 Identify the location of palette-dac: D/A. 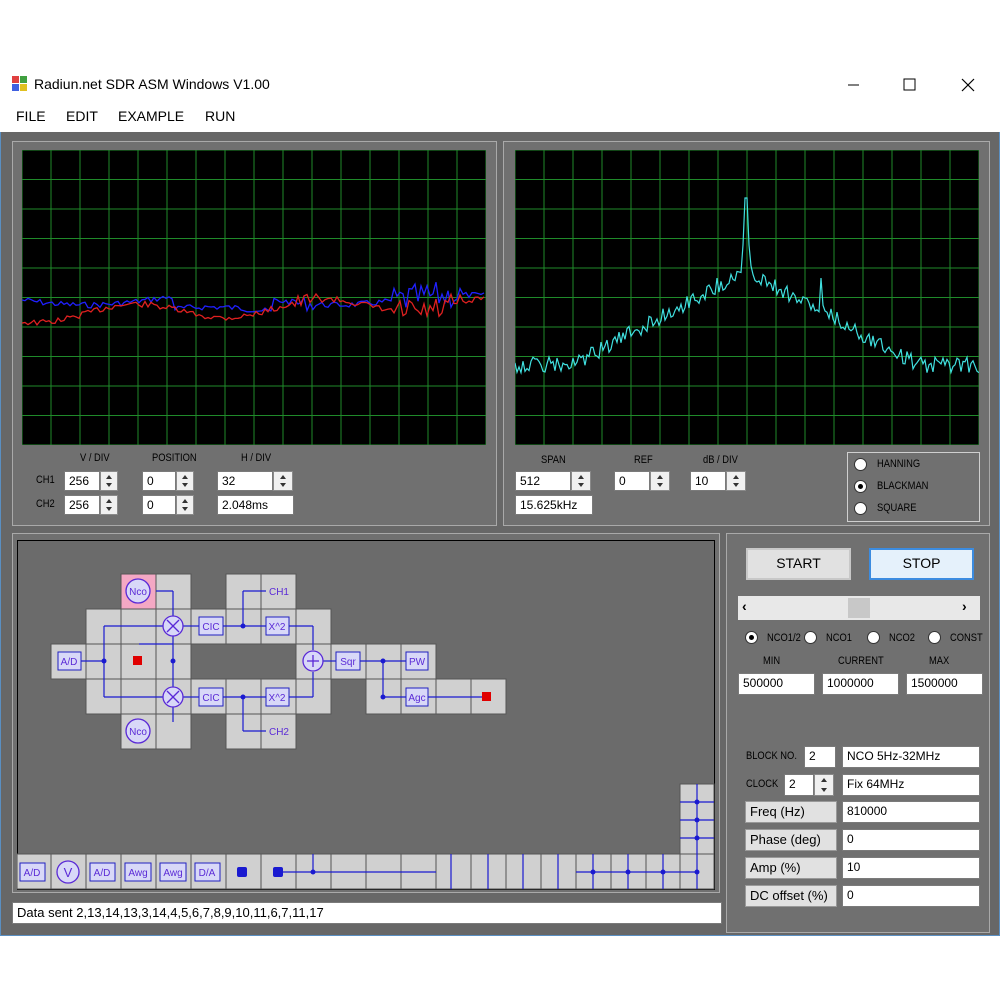
(207, 873).